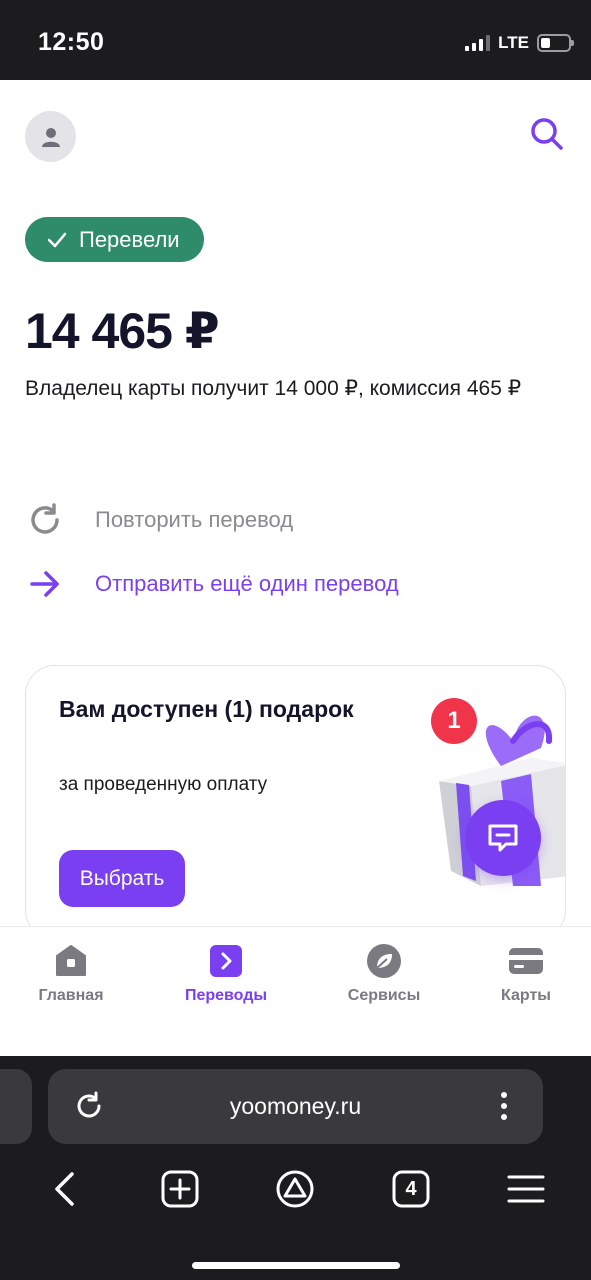 This screenshot has width=591, height=1280. Describe the element at coordinates (64, 1189) in the screenshot. I see `back-icon` at that location.